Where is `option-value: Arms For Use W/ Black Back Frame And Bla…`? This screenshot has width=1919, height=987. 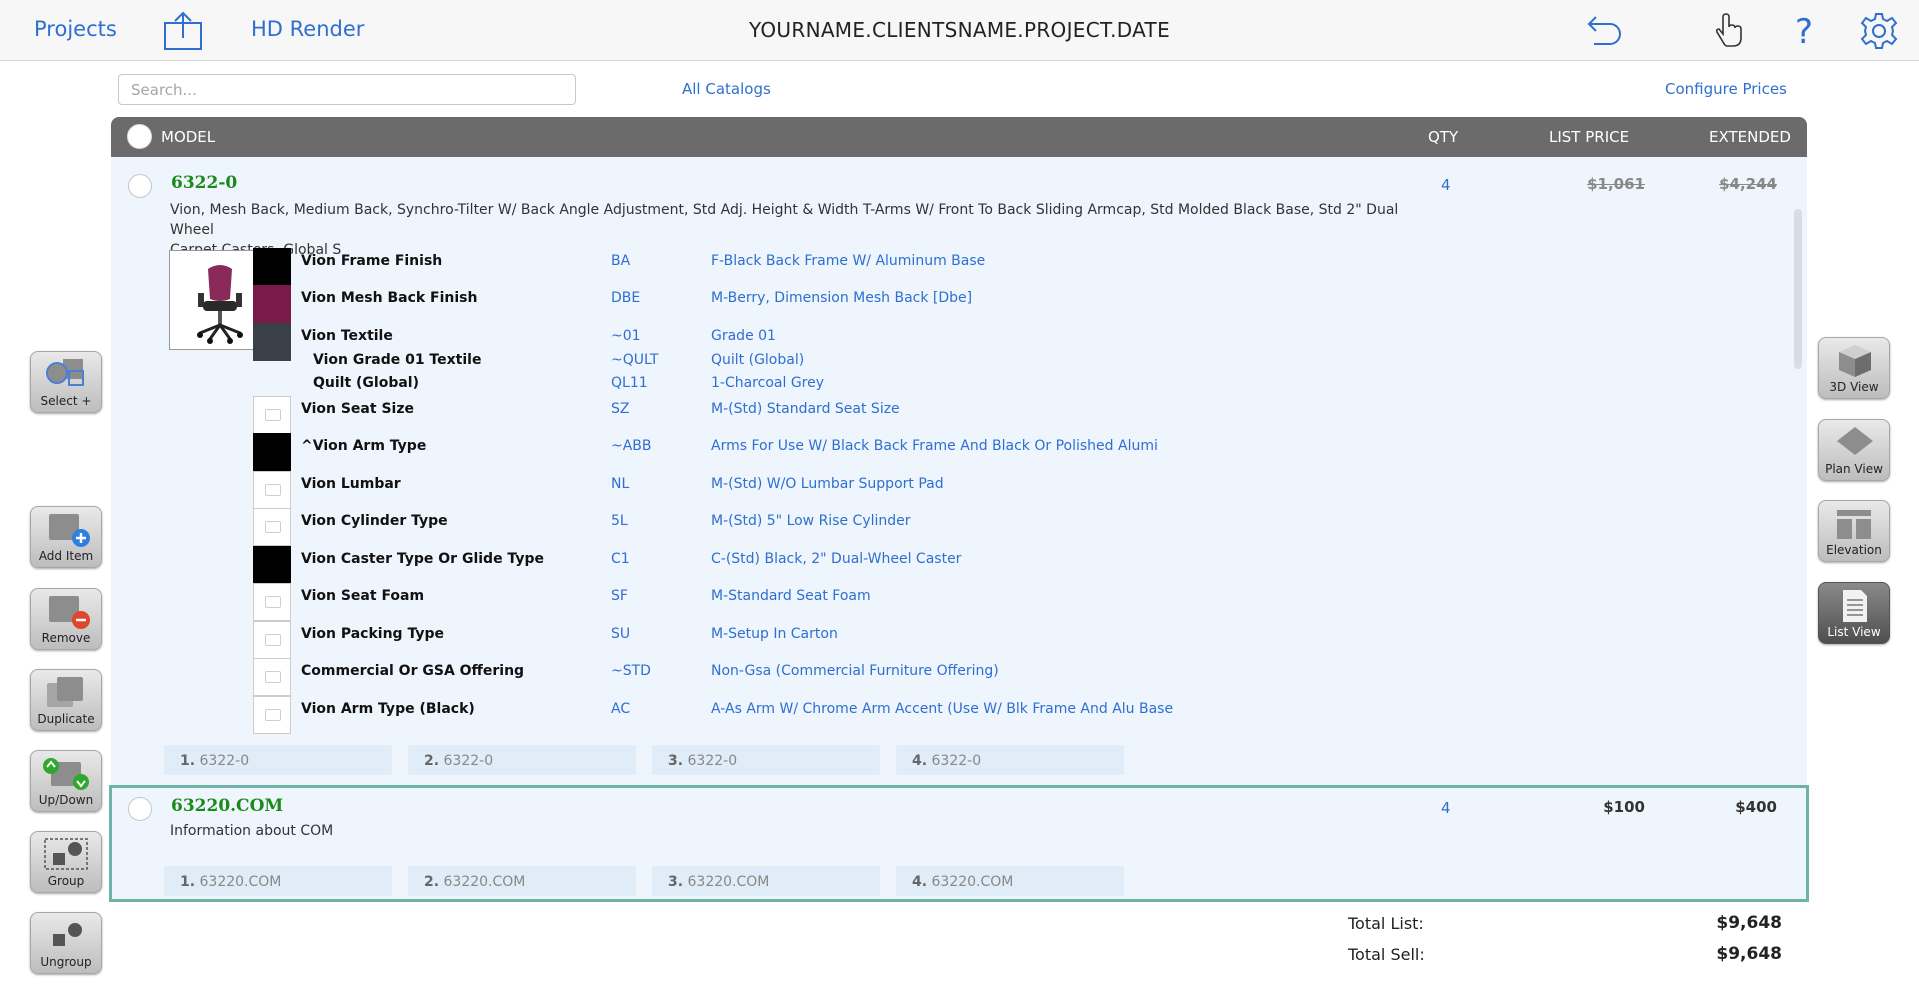
option-value: Arms For Use W/ Black Back Frame And Bla… is located at coordinates (934, 446).